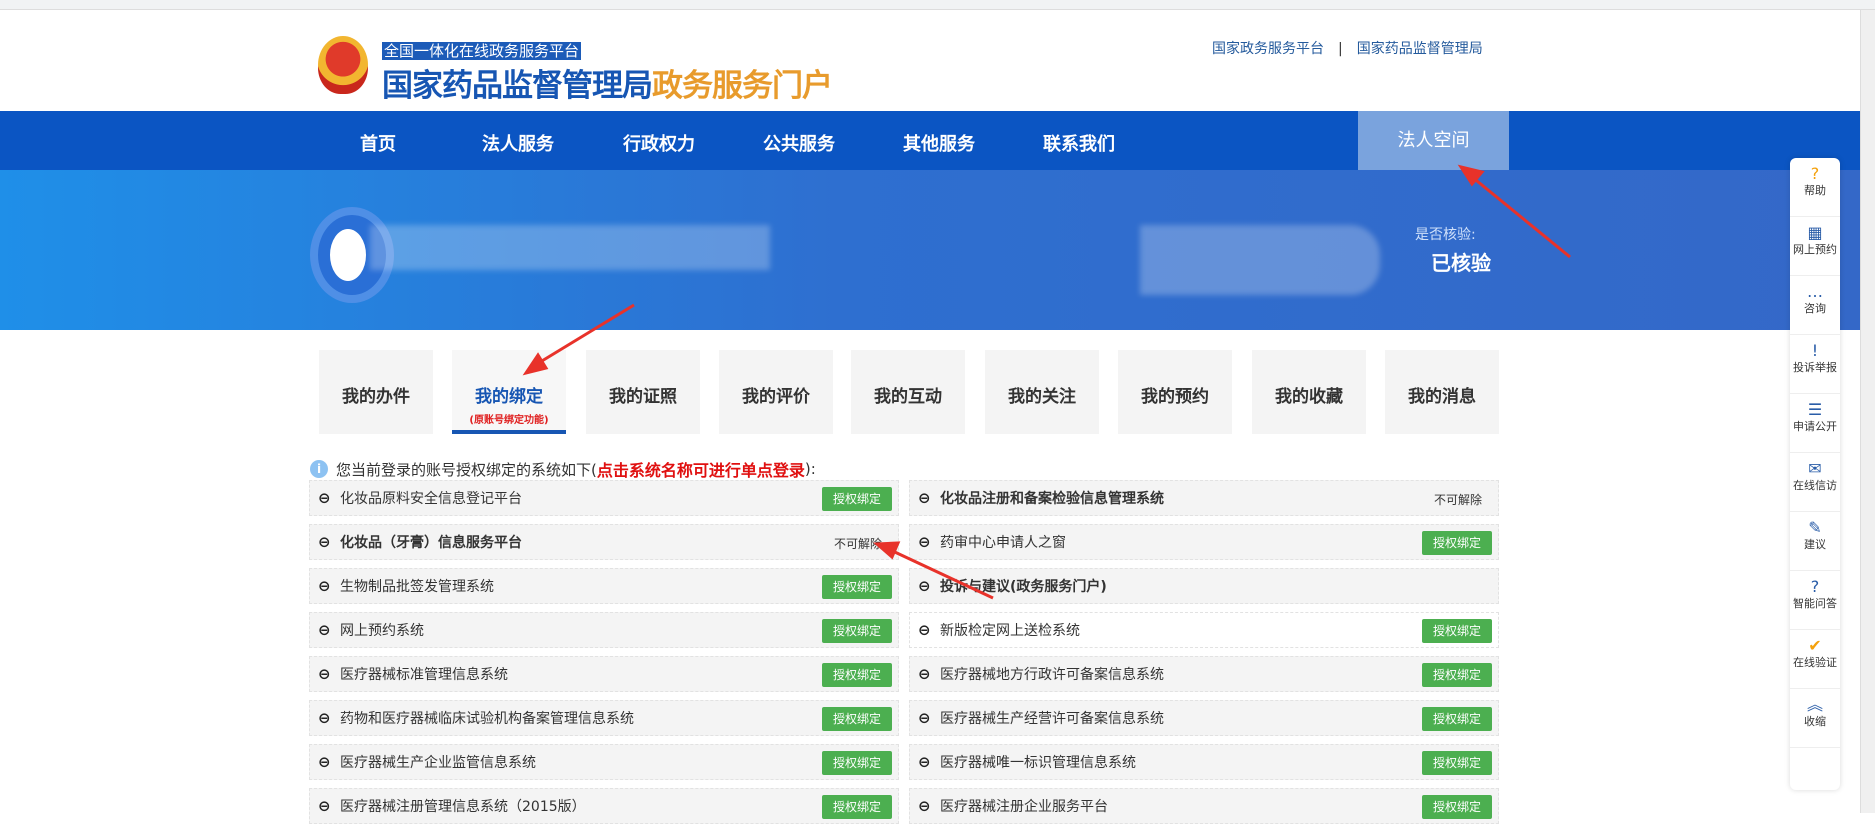 The width and height of the screenshot is (1875, 824). I want to click on side-item: ▦ 网上预约, so click(1815, 246).